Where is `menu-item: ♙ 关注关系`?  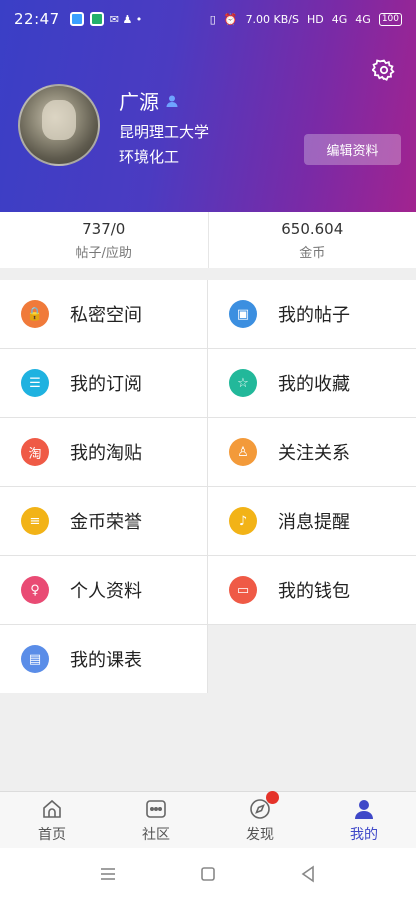 menu-item: ♙ 关注关系 is located at coordinates (312, 452).